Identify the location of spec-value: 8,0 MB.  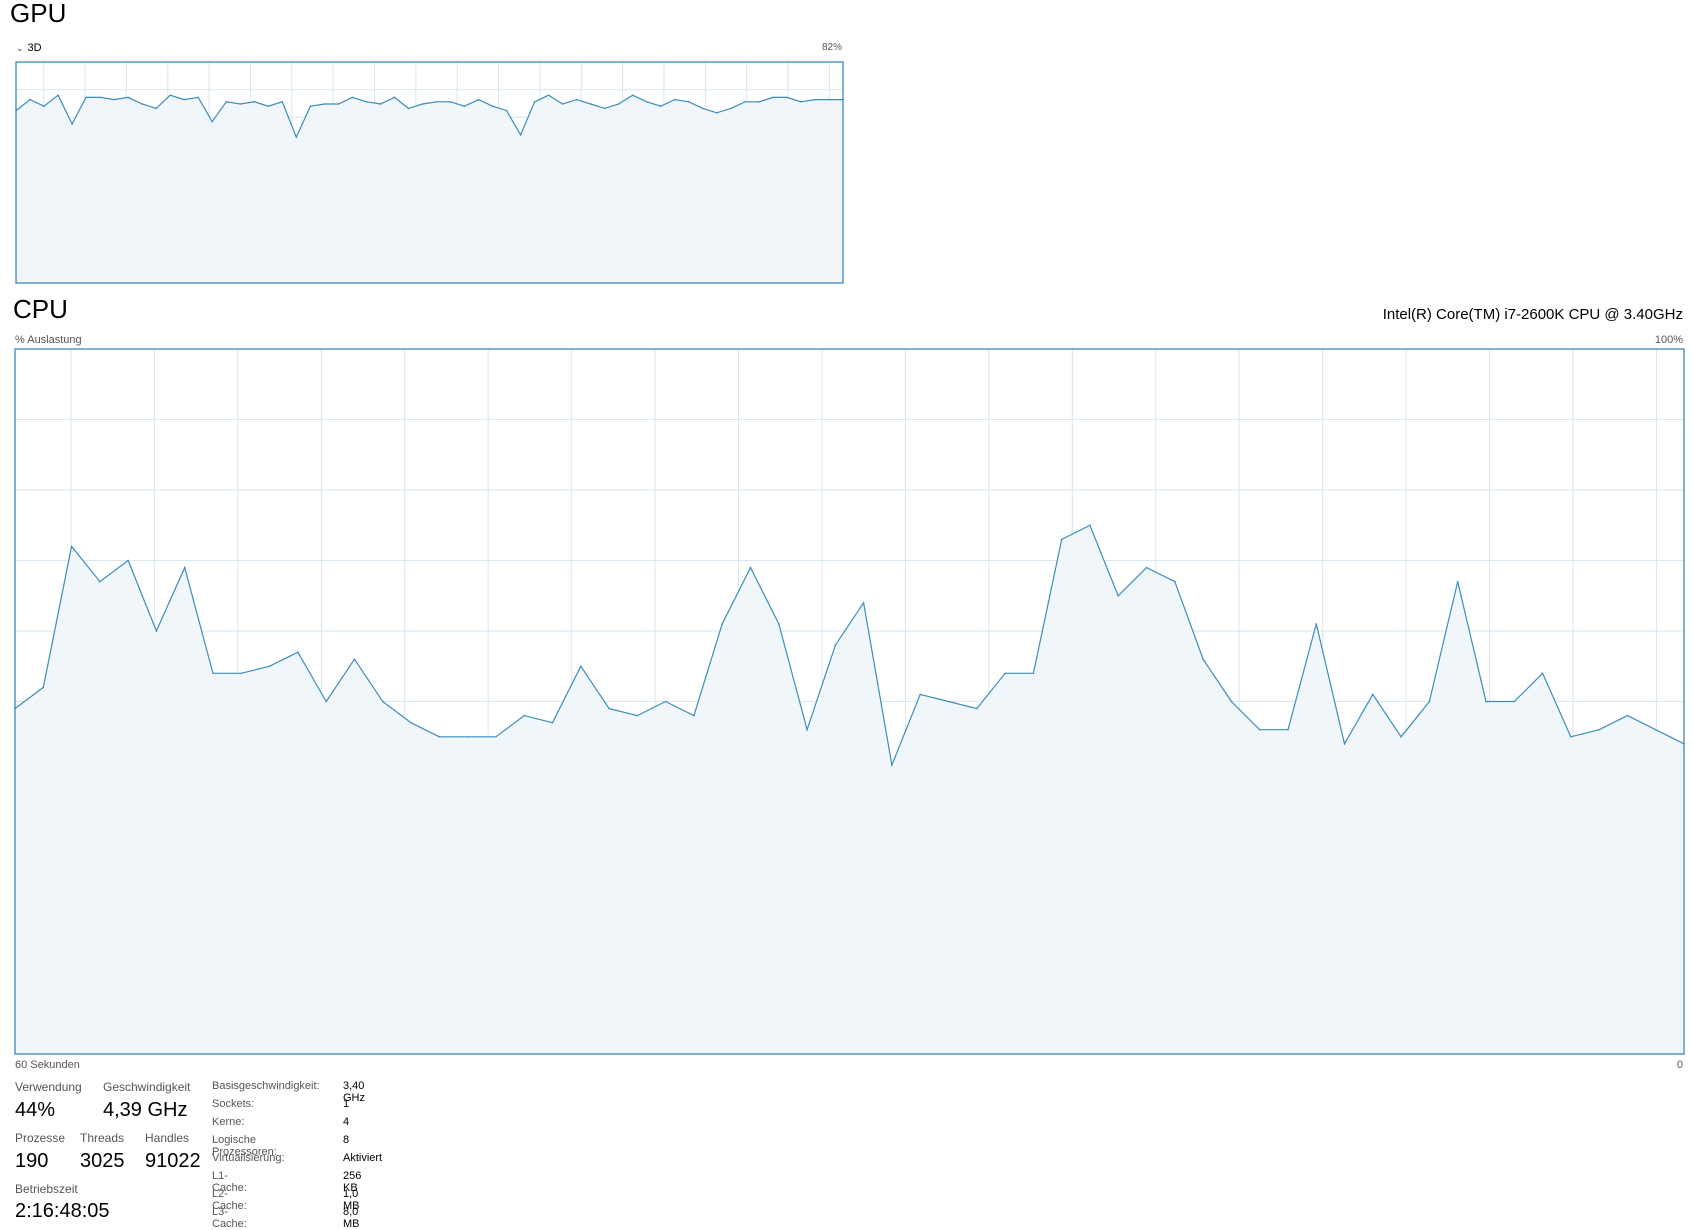
(351, 1218).